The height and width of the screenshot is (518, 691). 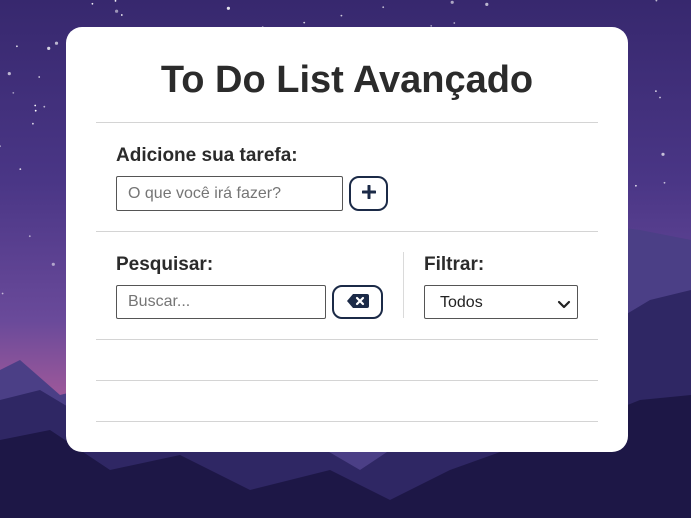 I want to click on task-input, so click(x=229, y=193).